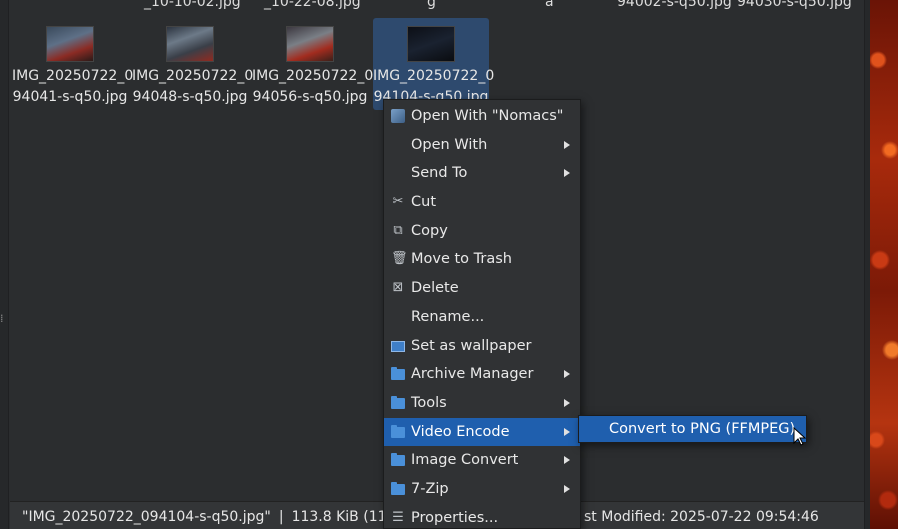 The width and height of the screenshot is (898, 529). I want to click on menu-item-label: 7-Zip, so click(430, 488).